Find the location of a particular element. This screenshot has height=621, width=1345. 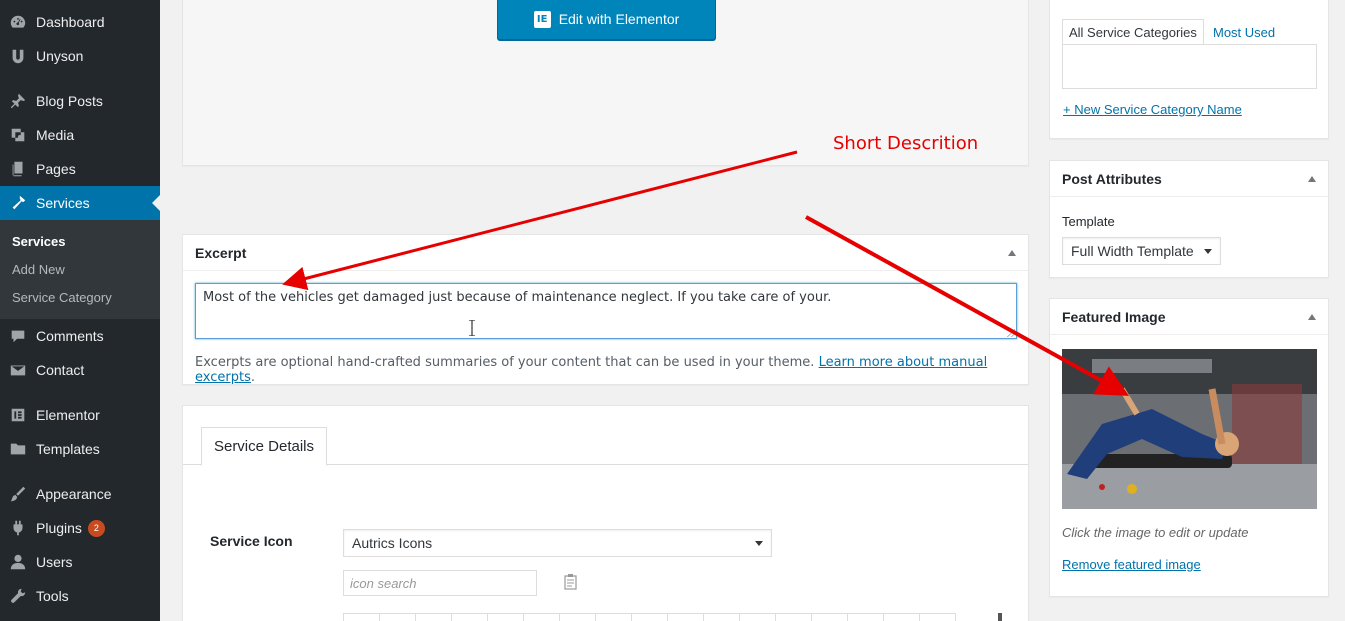

featured-image-thumbnail is located at coordinates (1189, 429).